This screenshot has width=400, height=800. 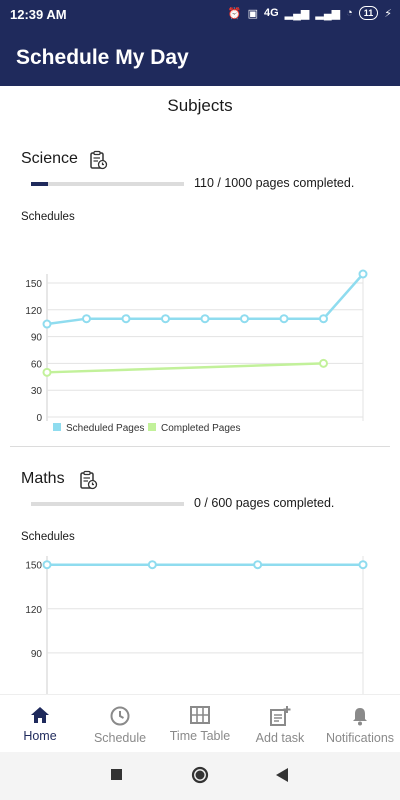 I want to click on nav-label: Schedule, so click(x=120, y=738).